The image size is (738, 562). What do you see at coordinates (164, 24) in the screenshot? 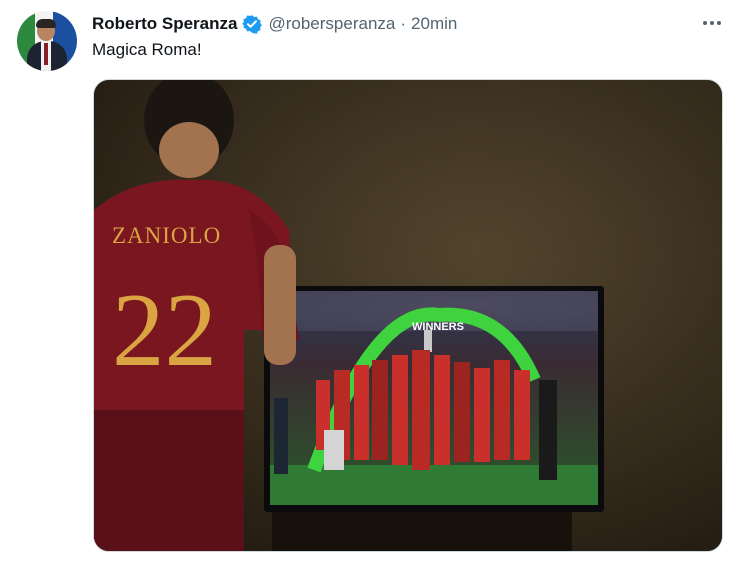
I see `author-name: Roberto Speranza` at bounding box center [164, 24].